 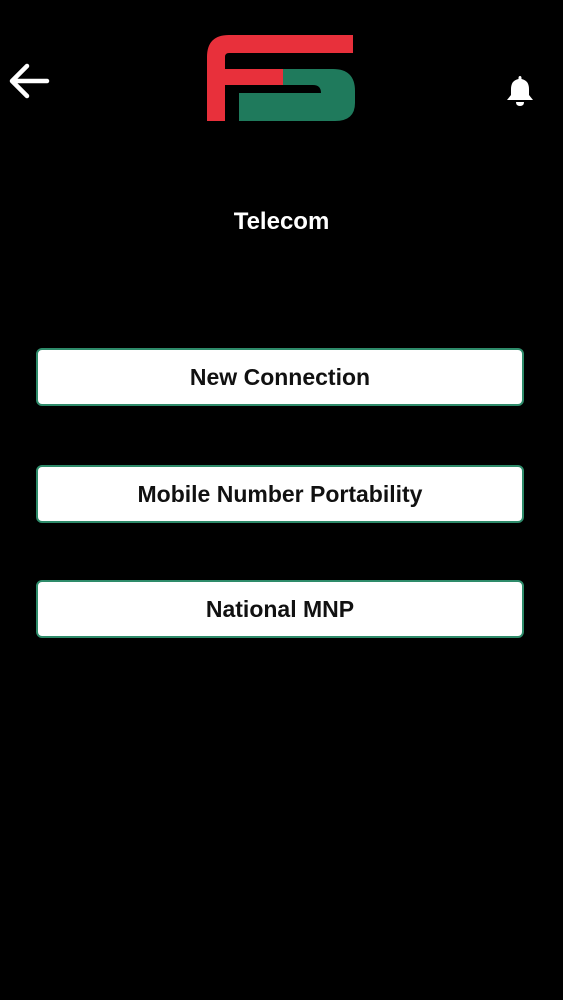 What do you see at coordinates (281, 78) in the screenshot?
I see `app-logo` at bounding box center [281, 78].